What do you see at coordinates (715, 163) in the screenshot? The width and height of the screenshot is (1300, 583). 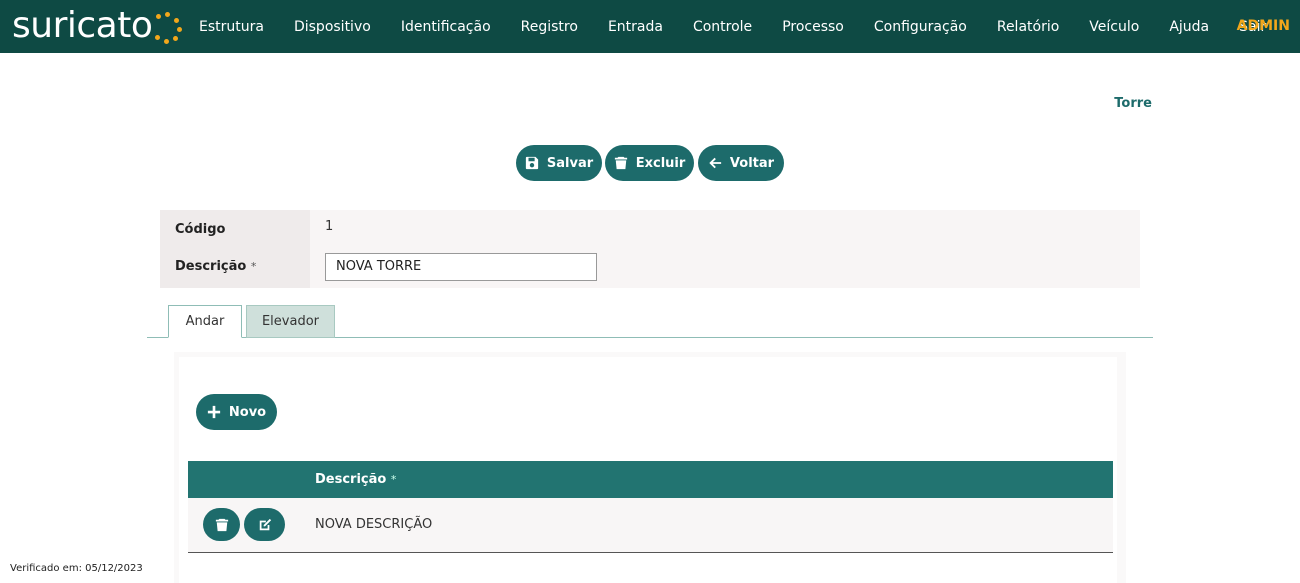 I see `arrow-left-icon` at bounding box center [715, 163].